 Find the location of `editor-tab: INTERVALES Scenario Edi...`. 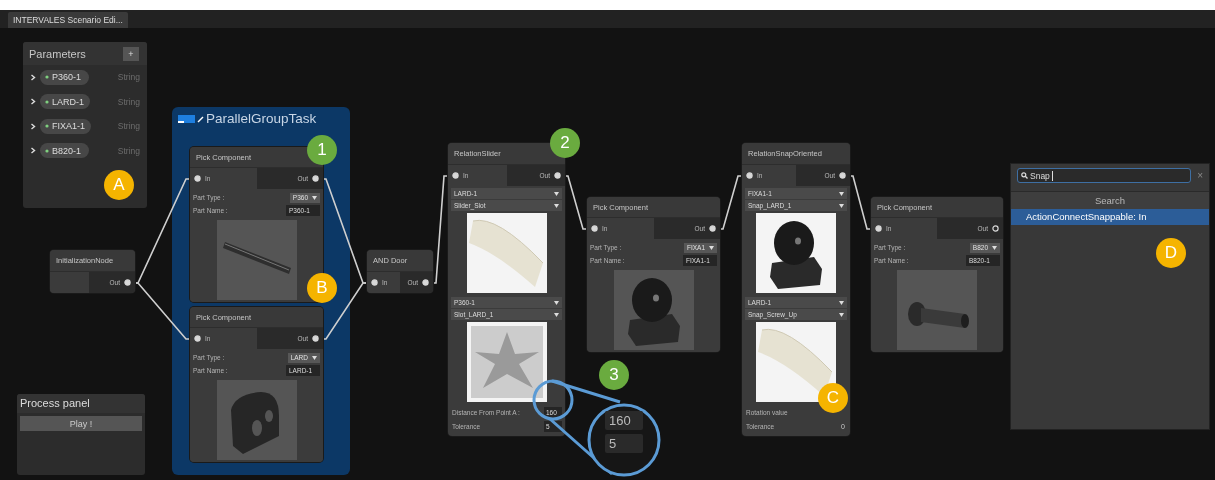

editor-tab: INTERVALES Scenario Edi... is located at coordinates (68, 20).